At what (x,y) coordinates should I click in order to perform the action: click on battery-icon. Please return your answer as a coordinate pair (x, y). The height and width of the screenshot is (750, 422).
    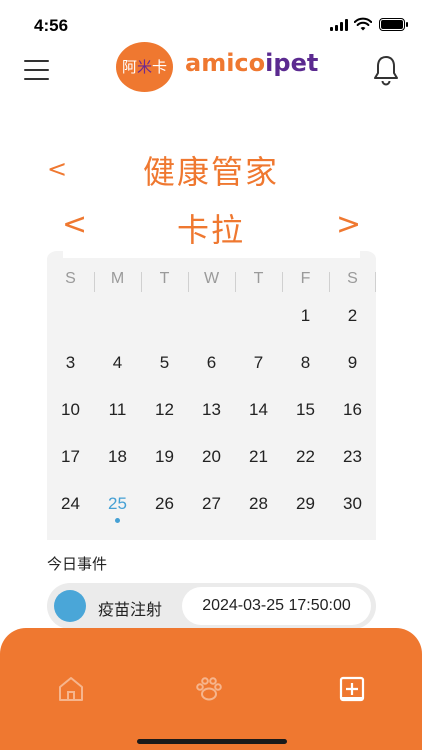
    Looking at the image, I should click on (393, 24).